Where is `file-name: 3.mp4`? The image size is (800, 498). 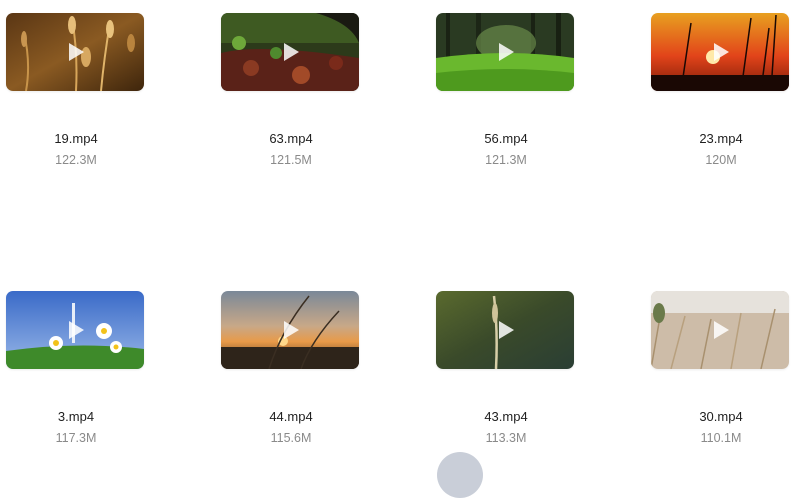 file-name: 3.mp4 is located at coordinates (76, 416).